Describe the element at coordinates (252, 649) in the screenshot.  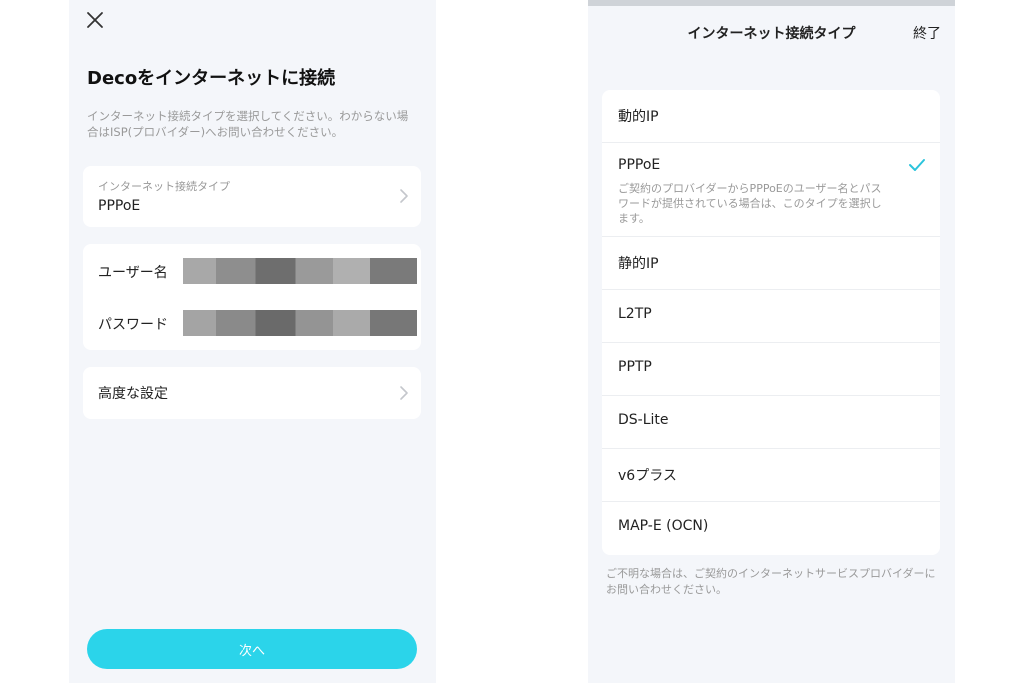
I see `next-button: 次へ` at that location.